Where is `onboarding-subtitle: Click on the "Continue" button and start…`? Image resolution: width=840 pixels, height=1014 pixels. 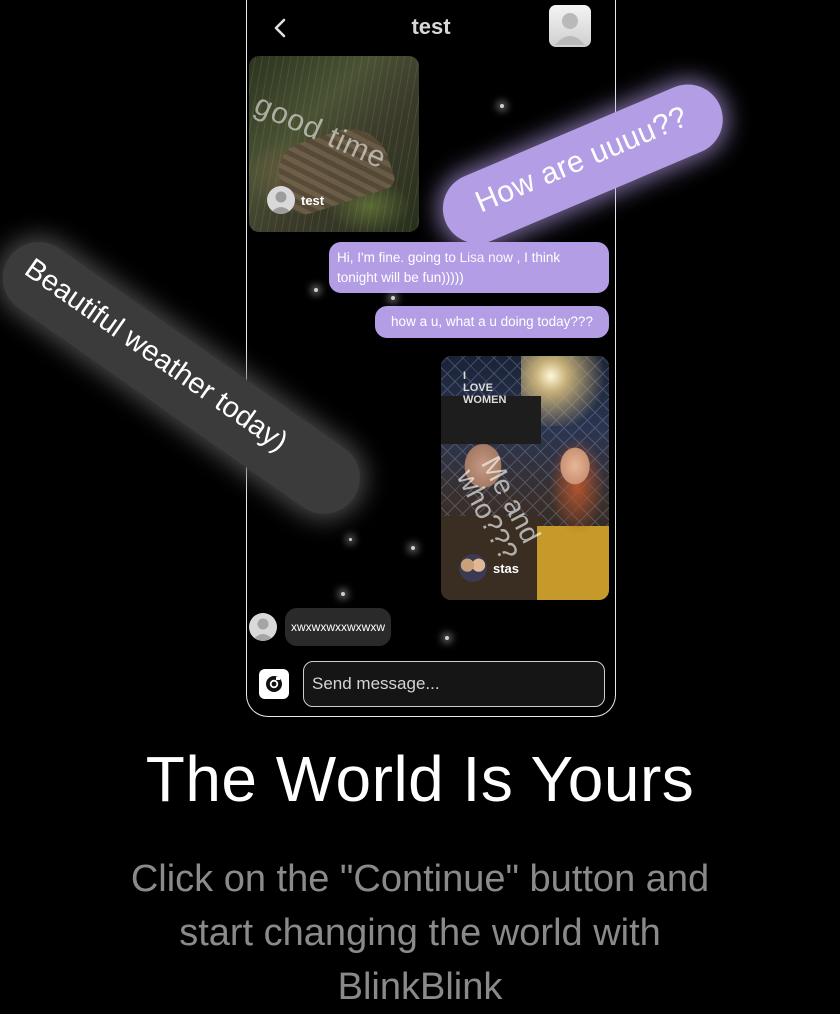
onboarding-subtitle: Click on the "Continue" button and start… is located at coordinates (420, 933).